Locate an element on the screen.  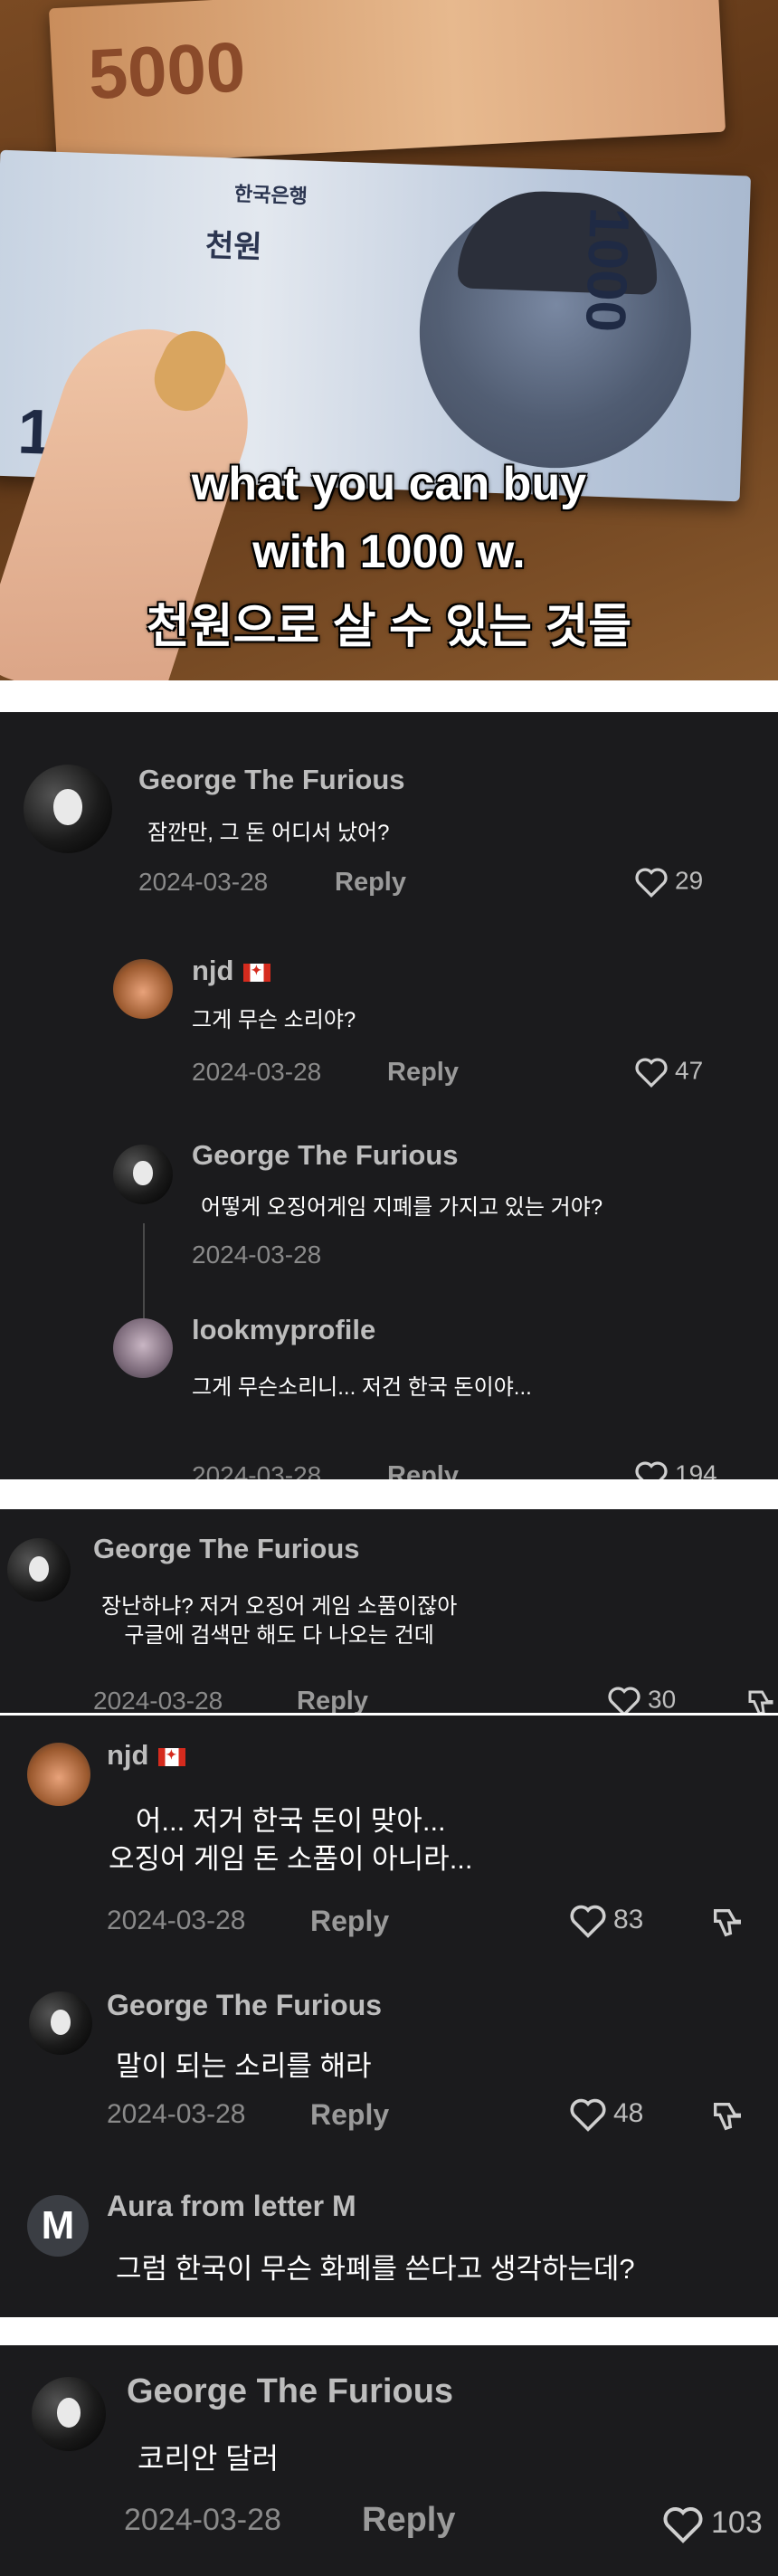
like-count: 48 is located at coordinates (628, 2112).